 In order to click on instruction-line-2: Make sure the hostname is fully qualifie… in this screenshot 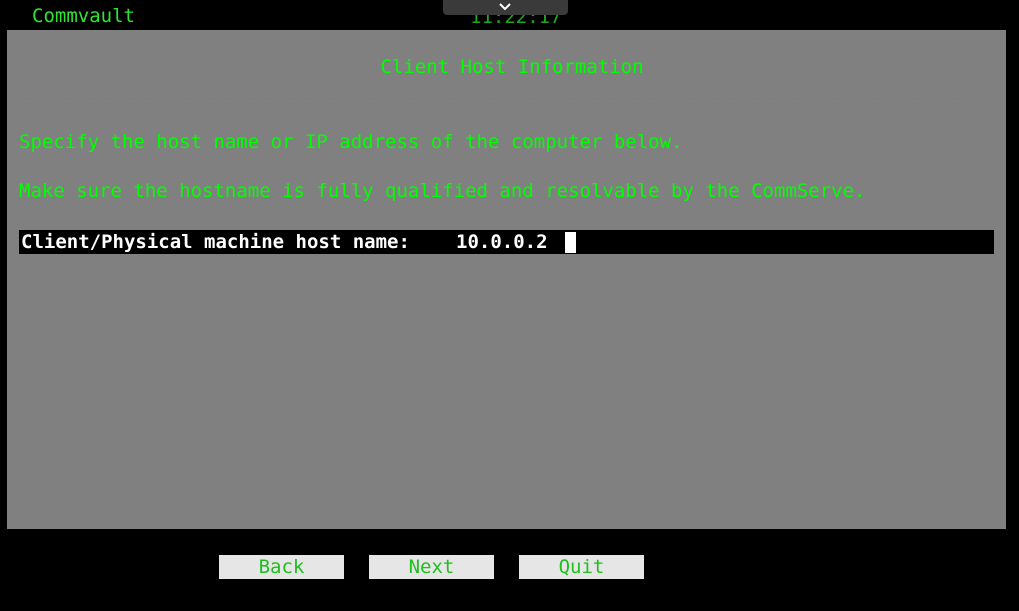, I will do `click(442, 191)`.